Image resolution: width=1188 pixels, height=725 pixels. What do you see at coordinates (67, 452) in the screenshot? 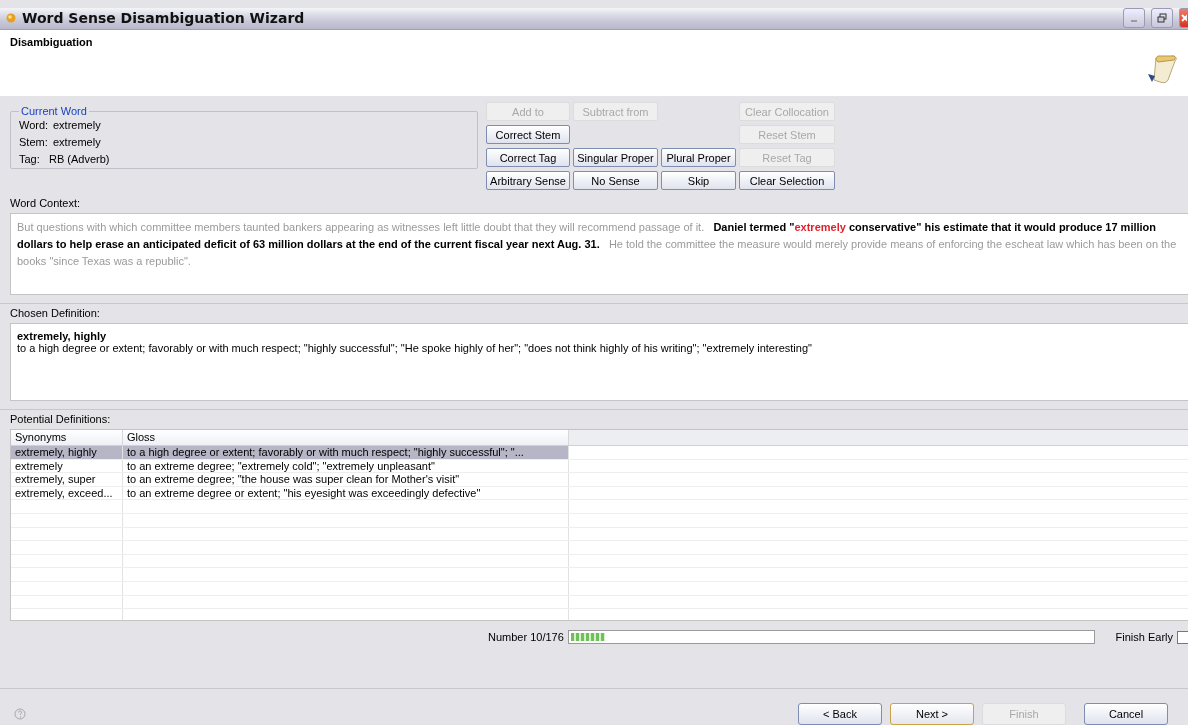
I see `table-cell: extremely, highly` at bounding box center [67, 452].